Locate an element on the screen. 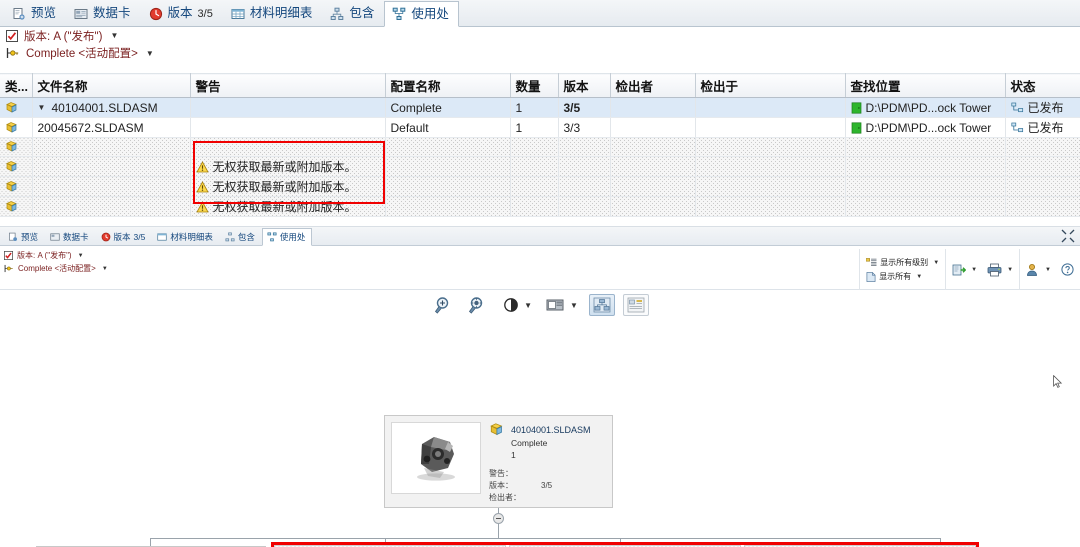  col-state: 状态 is located at coordinates (1042, 85).